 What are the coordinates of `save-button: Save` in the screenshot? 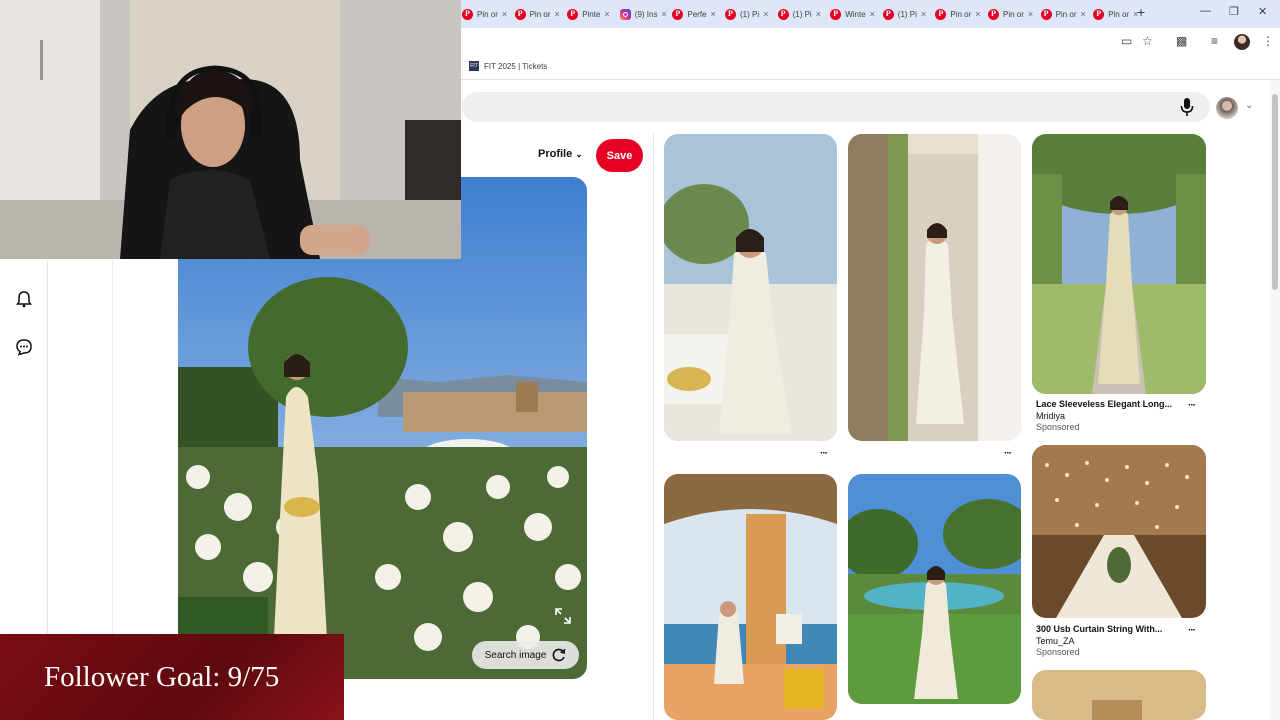 It's located at (619, 155).